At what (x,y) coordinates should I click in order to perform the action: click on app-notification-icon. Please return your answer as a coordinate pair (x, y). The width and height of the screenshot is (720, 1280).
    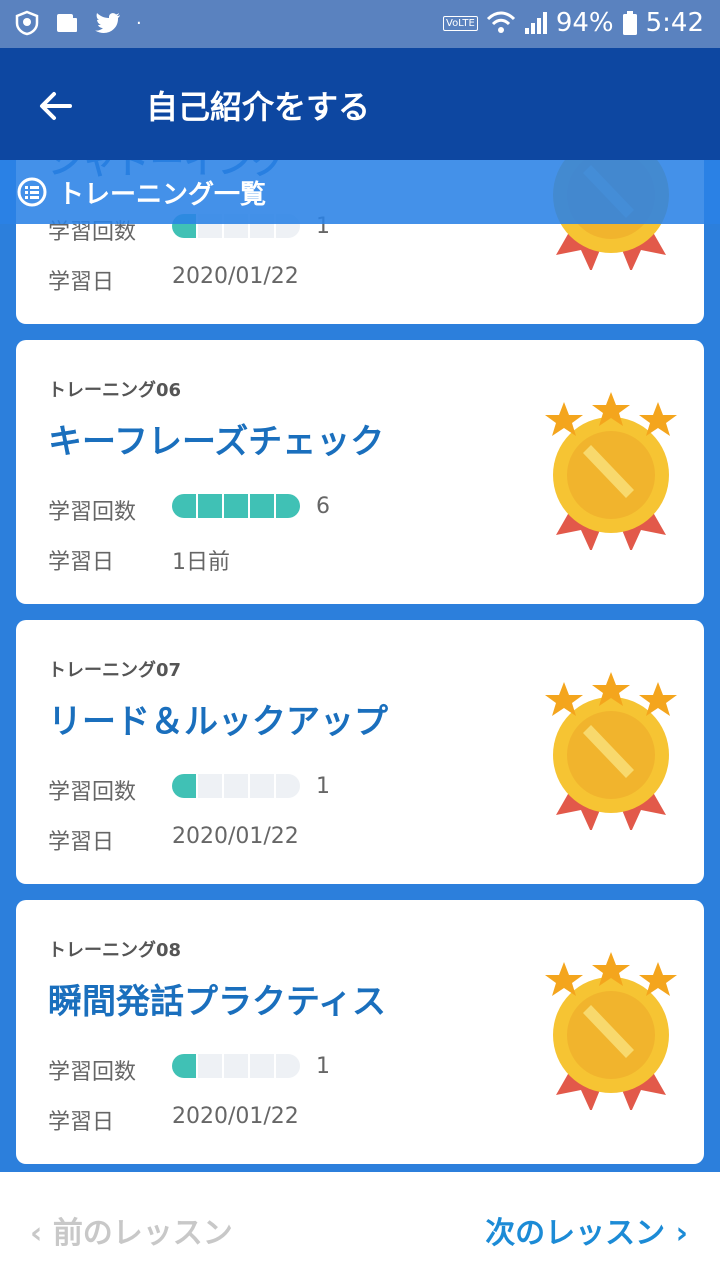
    Looking at the image, I should click on (67, 23).